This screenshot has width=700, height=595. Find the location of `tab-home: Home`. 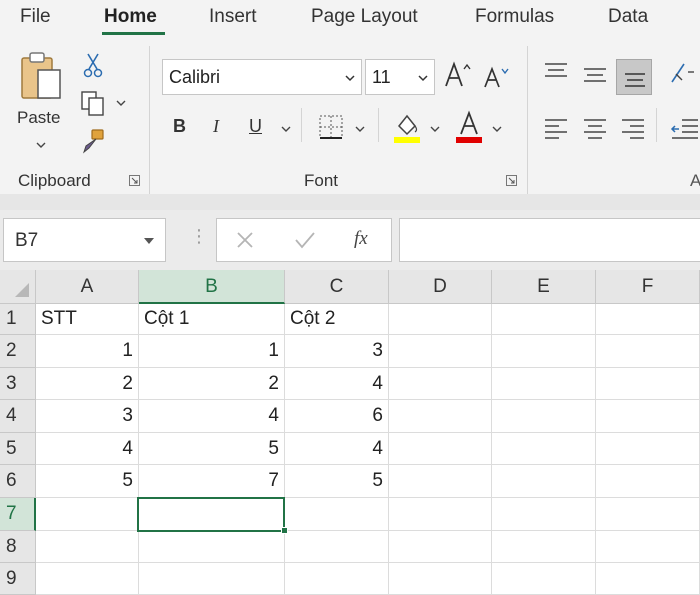

tab-home: Home is located at coordinates (130, 17).